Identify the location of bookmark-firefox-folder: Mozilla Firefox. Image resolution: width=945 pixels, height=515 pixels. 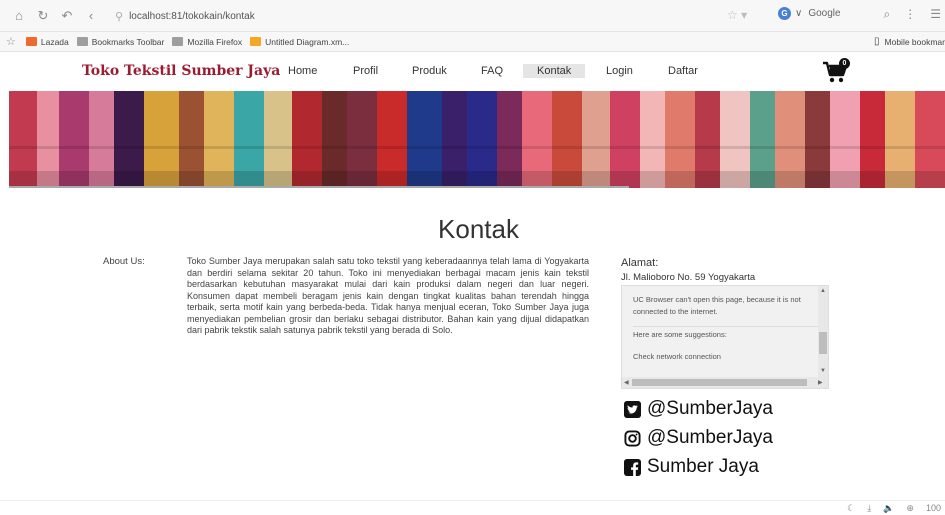
(207, 42).